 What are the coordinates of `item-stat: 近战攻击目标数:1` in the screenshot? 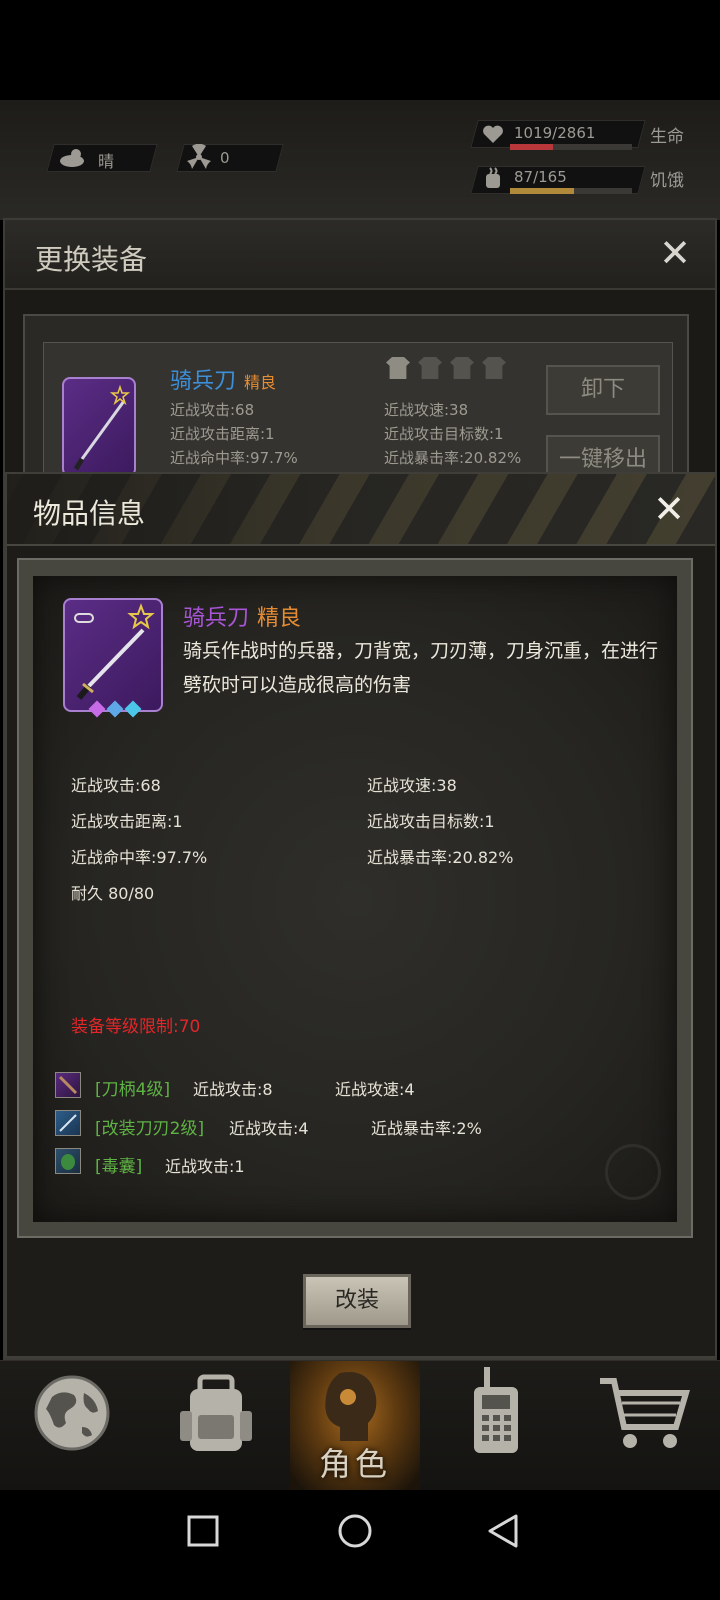 It's located at (431, 821).